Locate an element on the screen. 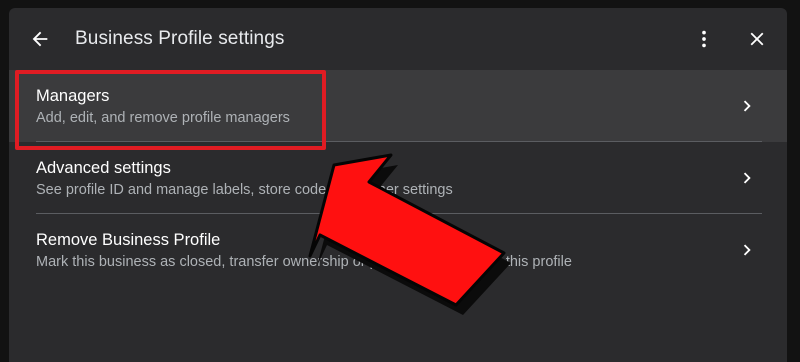 This screenshot has height=362, width=800. back-button is located at coordinates (40, 39).